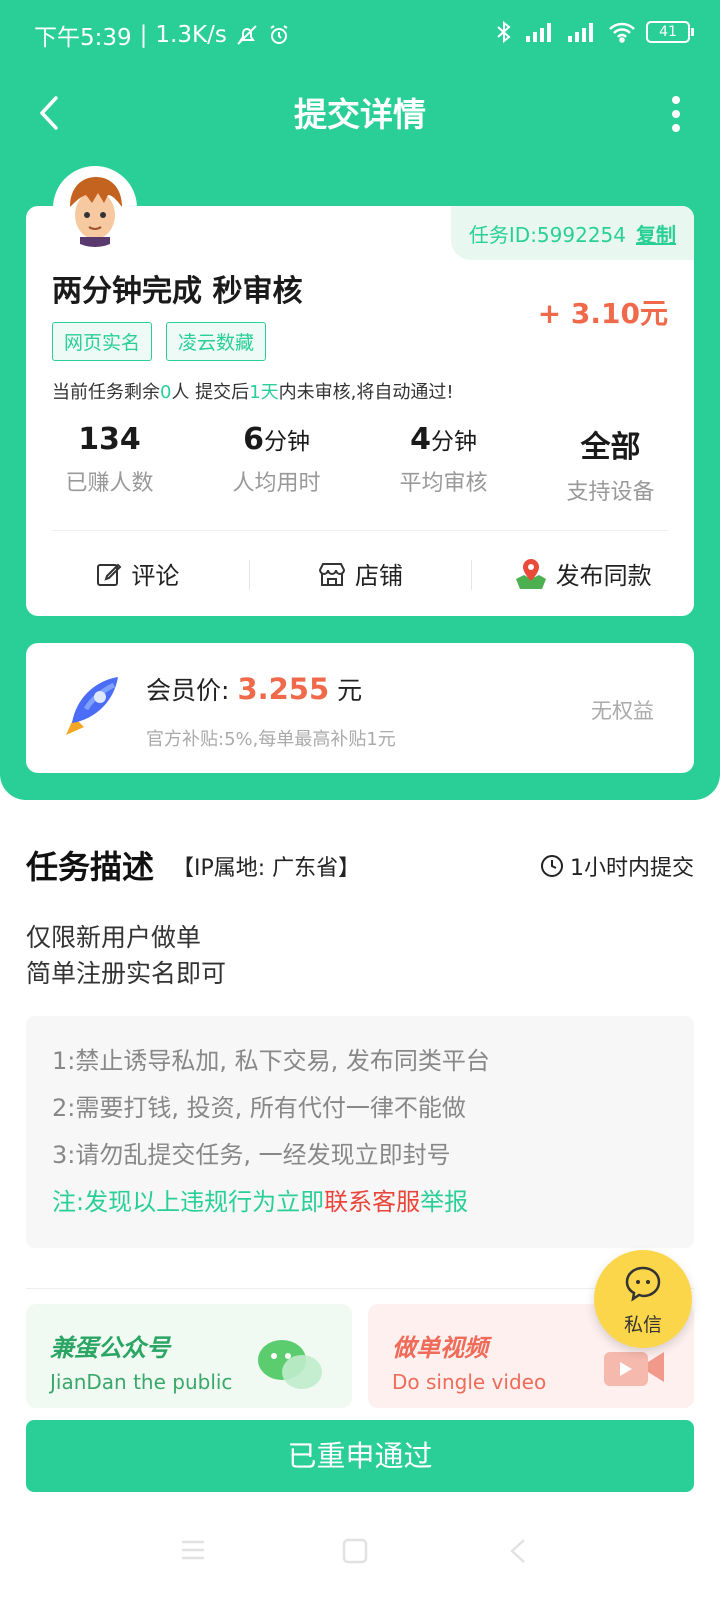  What do you see at coordinates (444, 1202) in the screenshot?
I see `rule-note-c: 举报` at bounding box center [444, 1202].